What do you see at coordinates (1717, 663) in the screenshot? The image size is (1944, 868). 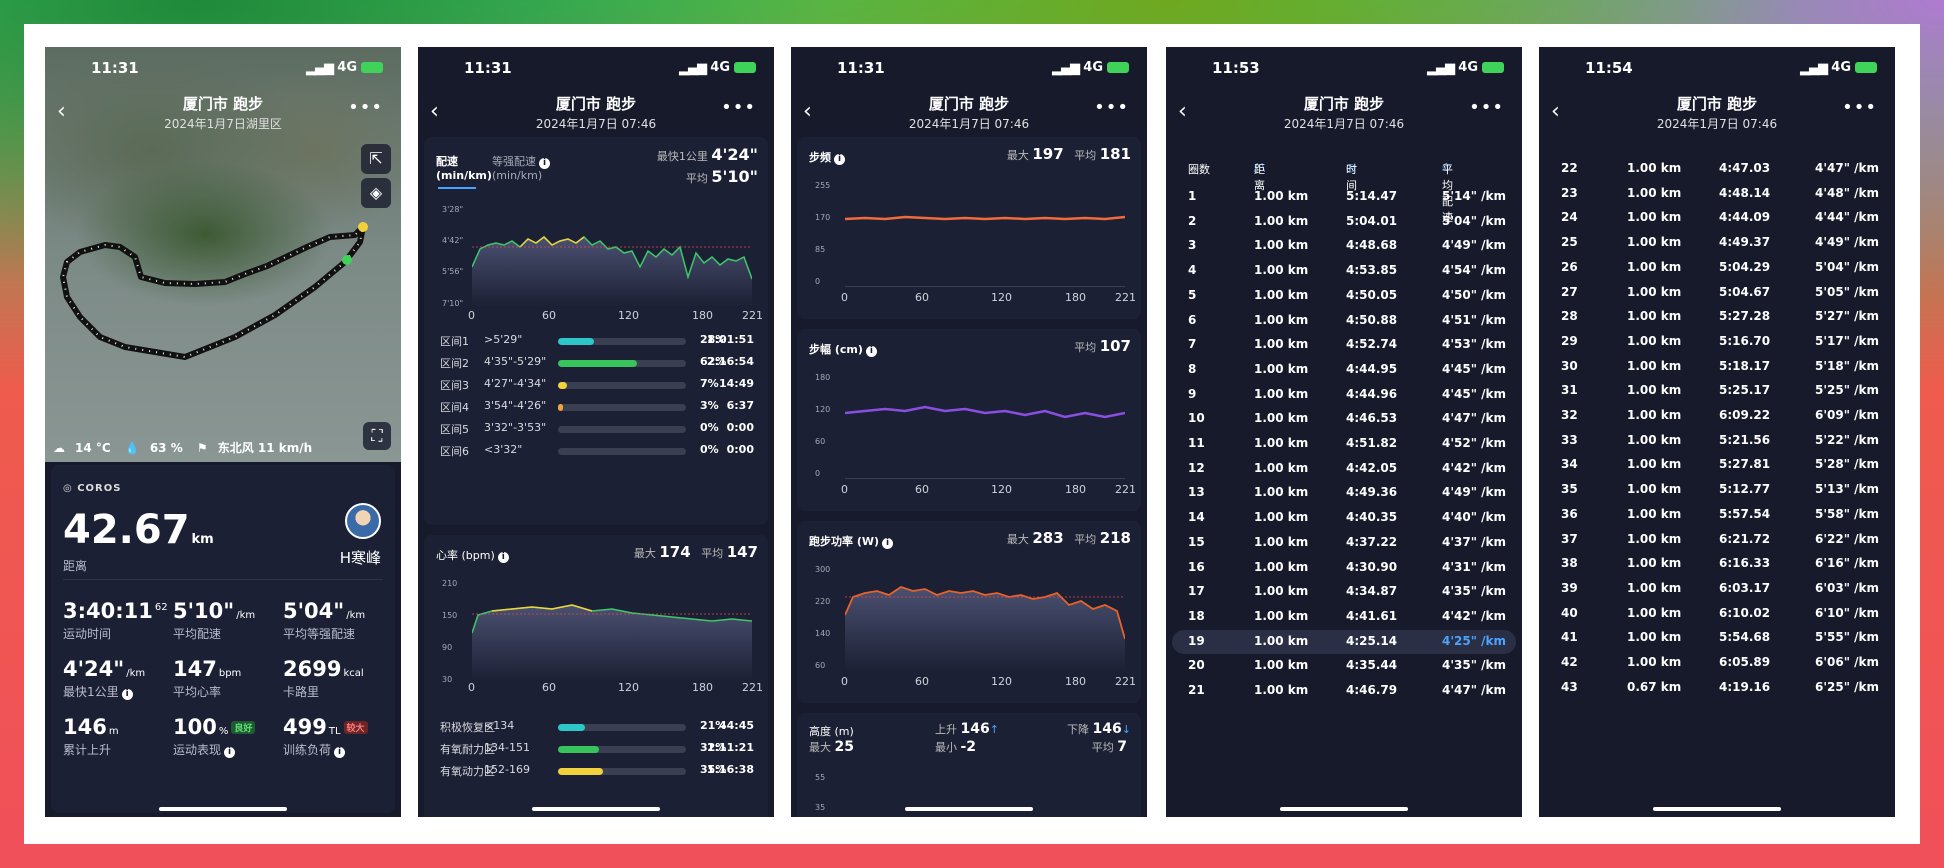 I see `table-row: 42 1.00 km 6:05.89 6'06" /km` at bounding box center [1717, 663].